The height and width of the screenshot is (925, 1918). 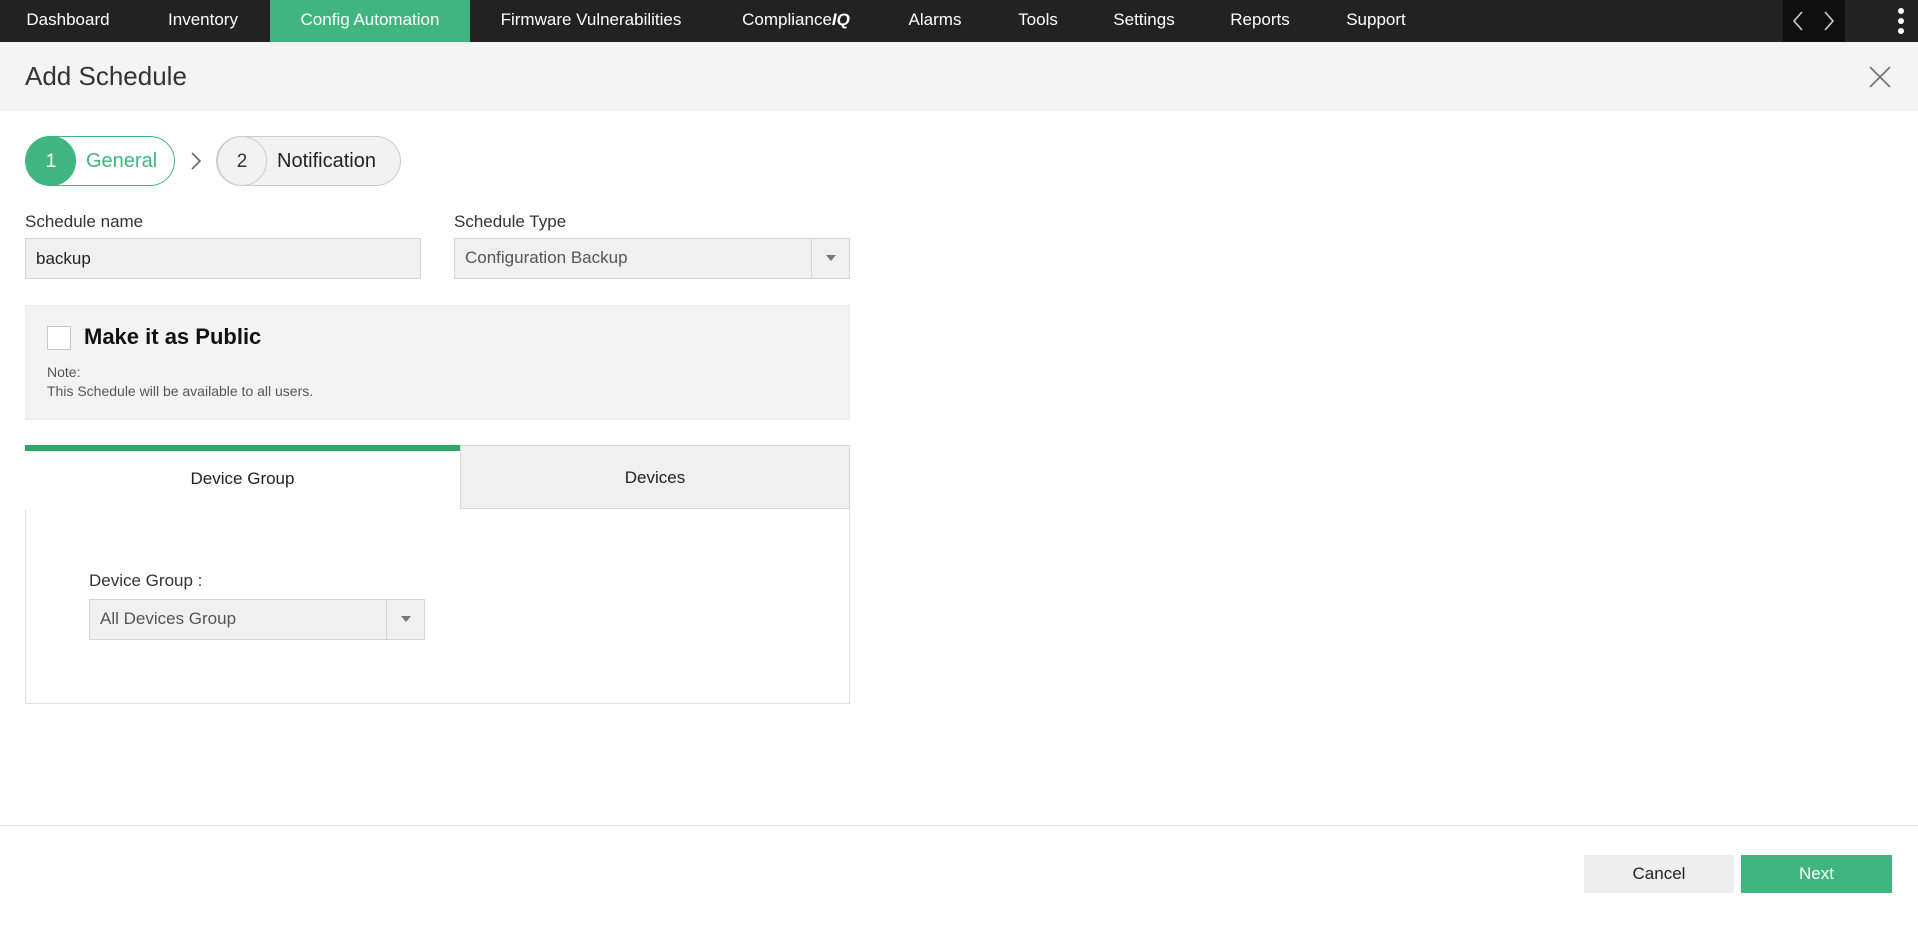 I want to click on tab-devices: Devices, so click(x=655, y=477).